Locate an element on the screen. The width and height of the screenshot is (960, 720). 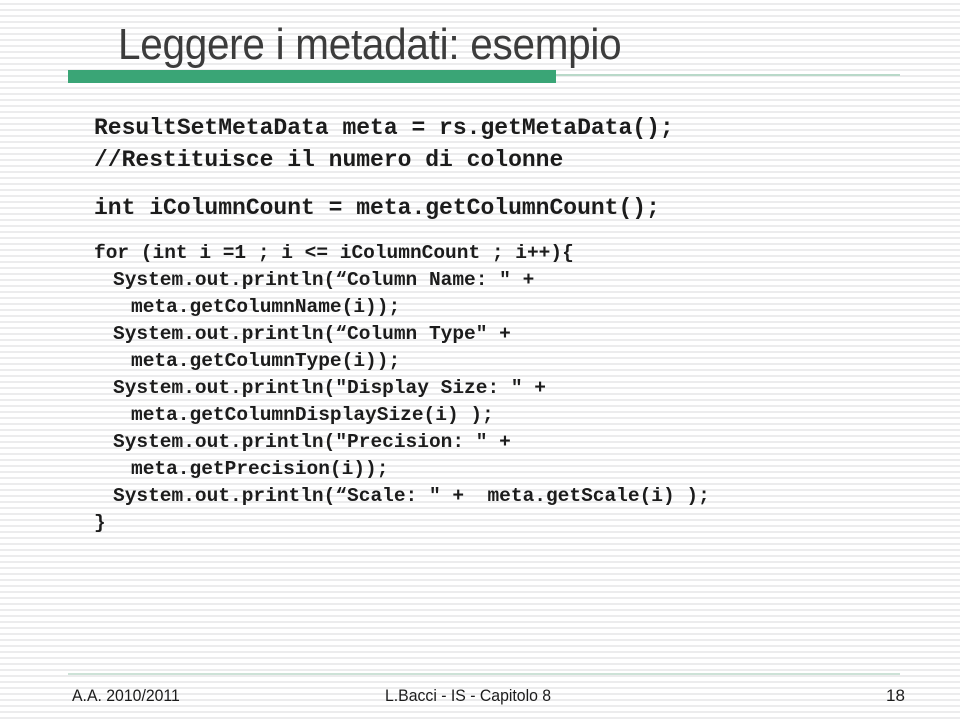
footer-page-number: 18 is located at coordinates (895, 695).